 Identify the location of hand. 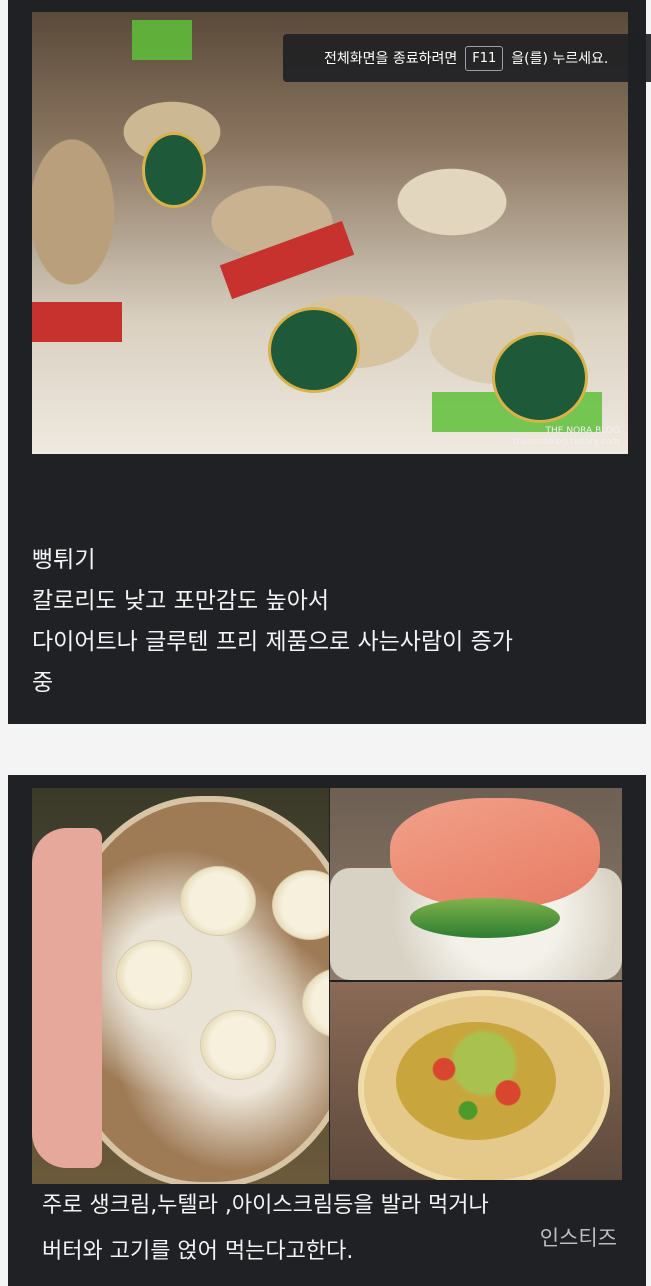
(67, 998).